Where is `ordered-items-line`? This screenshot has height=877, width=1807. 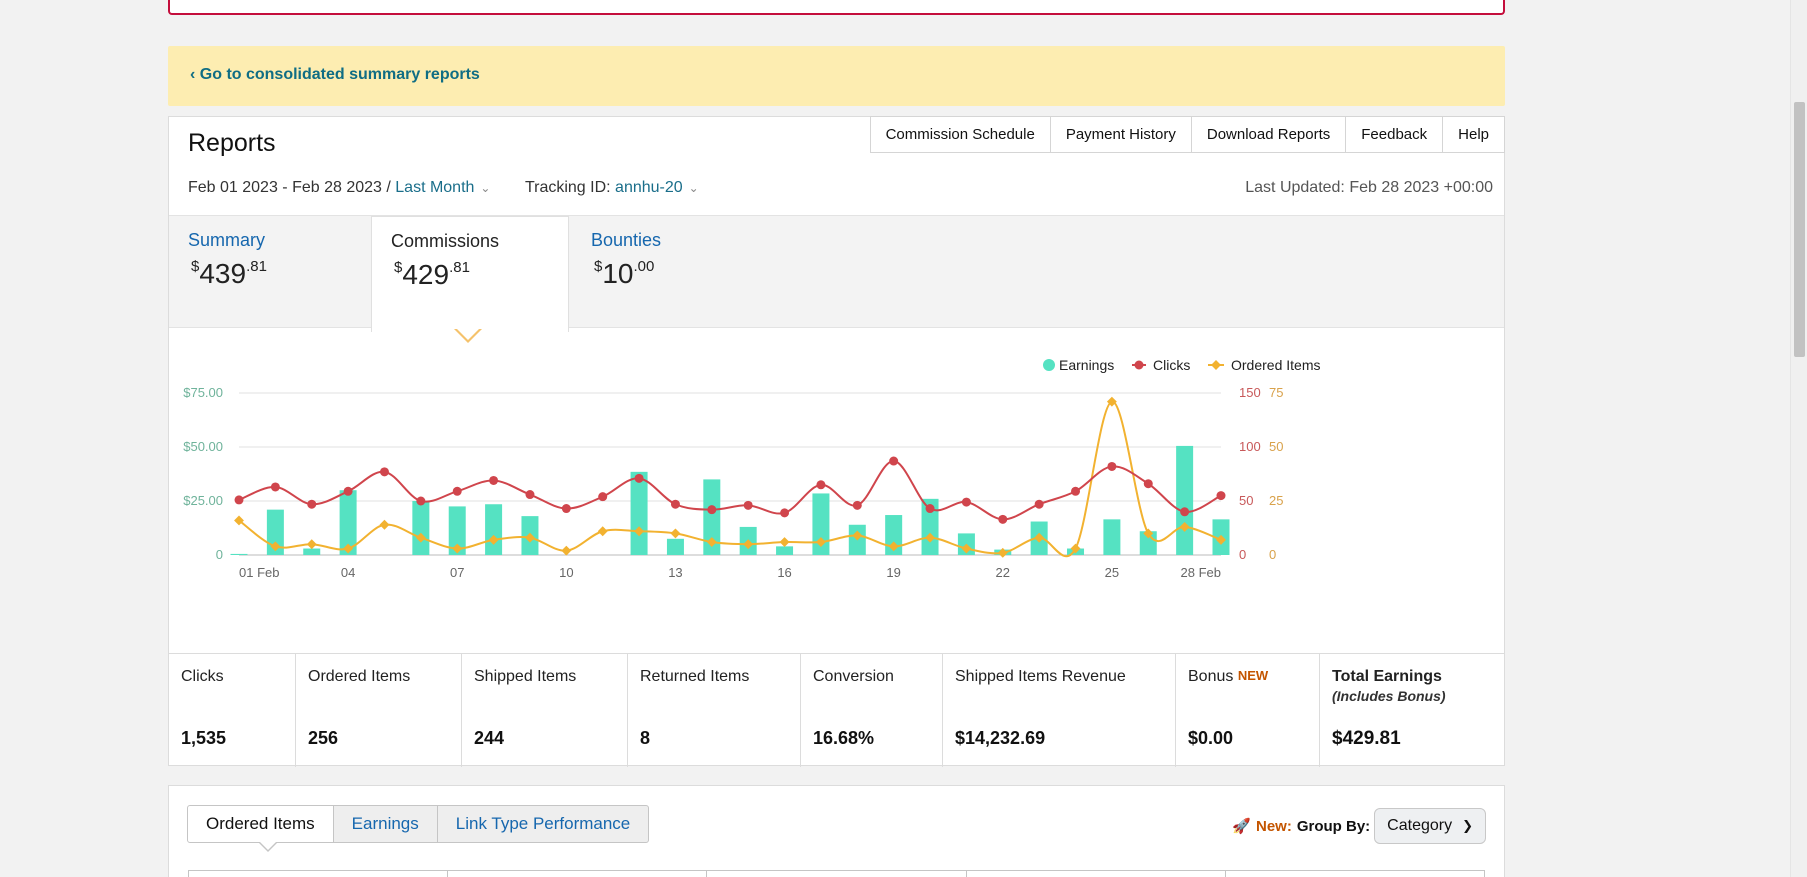 ordered-items-line is located at coordinates (730, 479).